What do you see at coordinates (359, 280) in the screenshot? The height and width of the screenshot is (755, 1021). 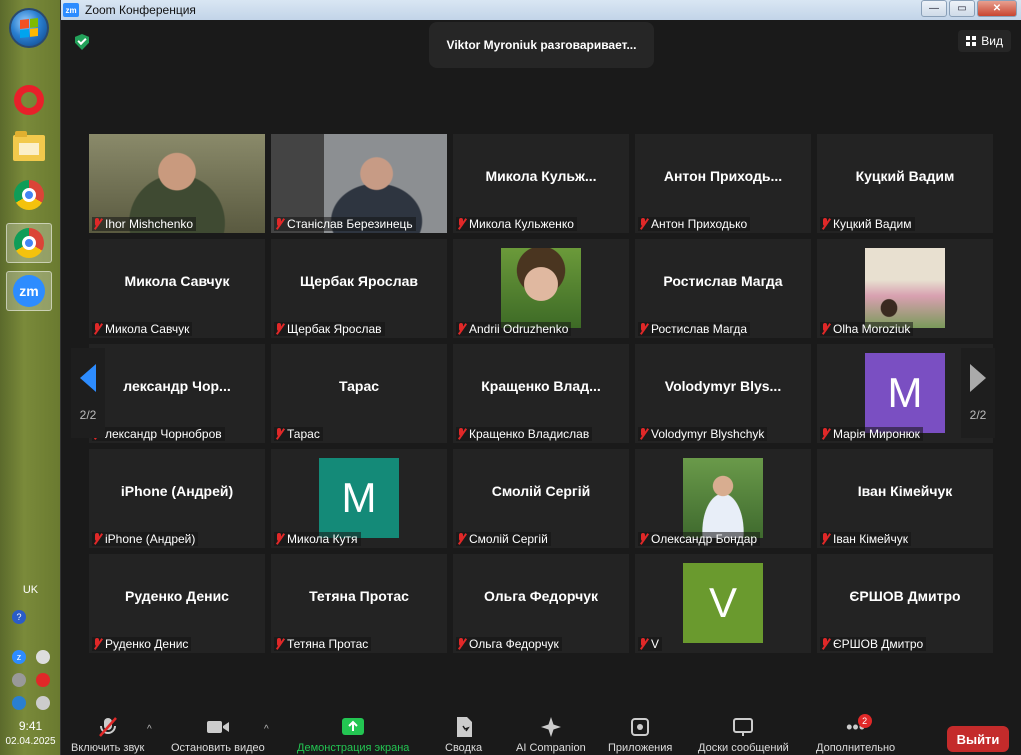 I see `participant-display-name: Щербак Ярослав` at bounding box center [359, 280].